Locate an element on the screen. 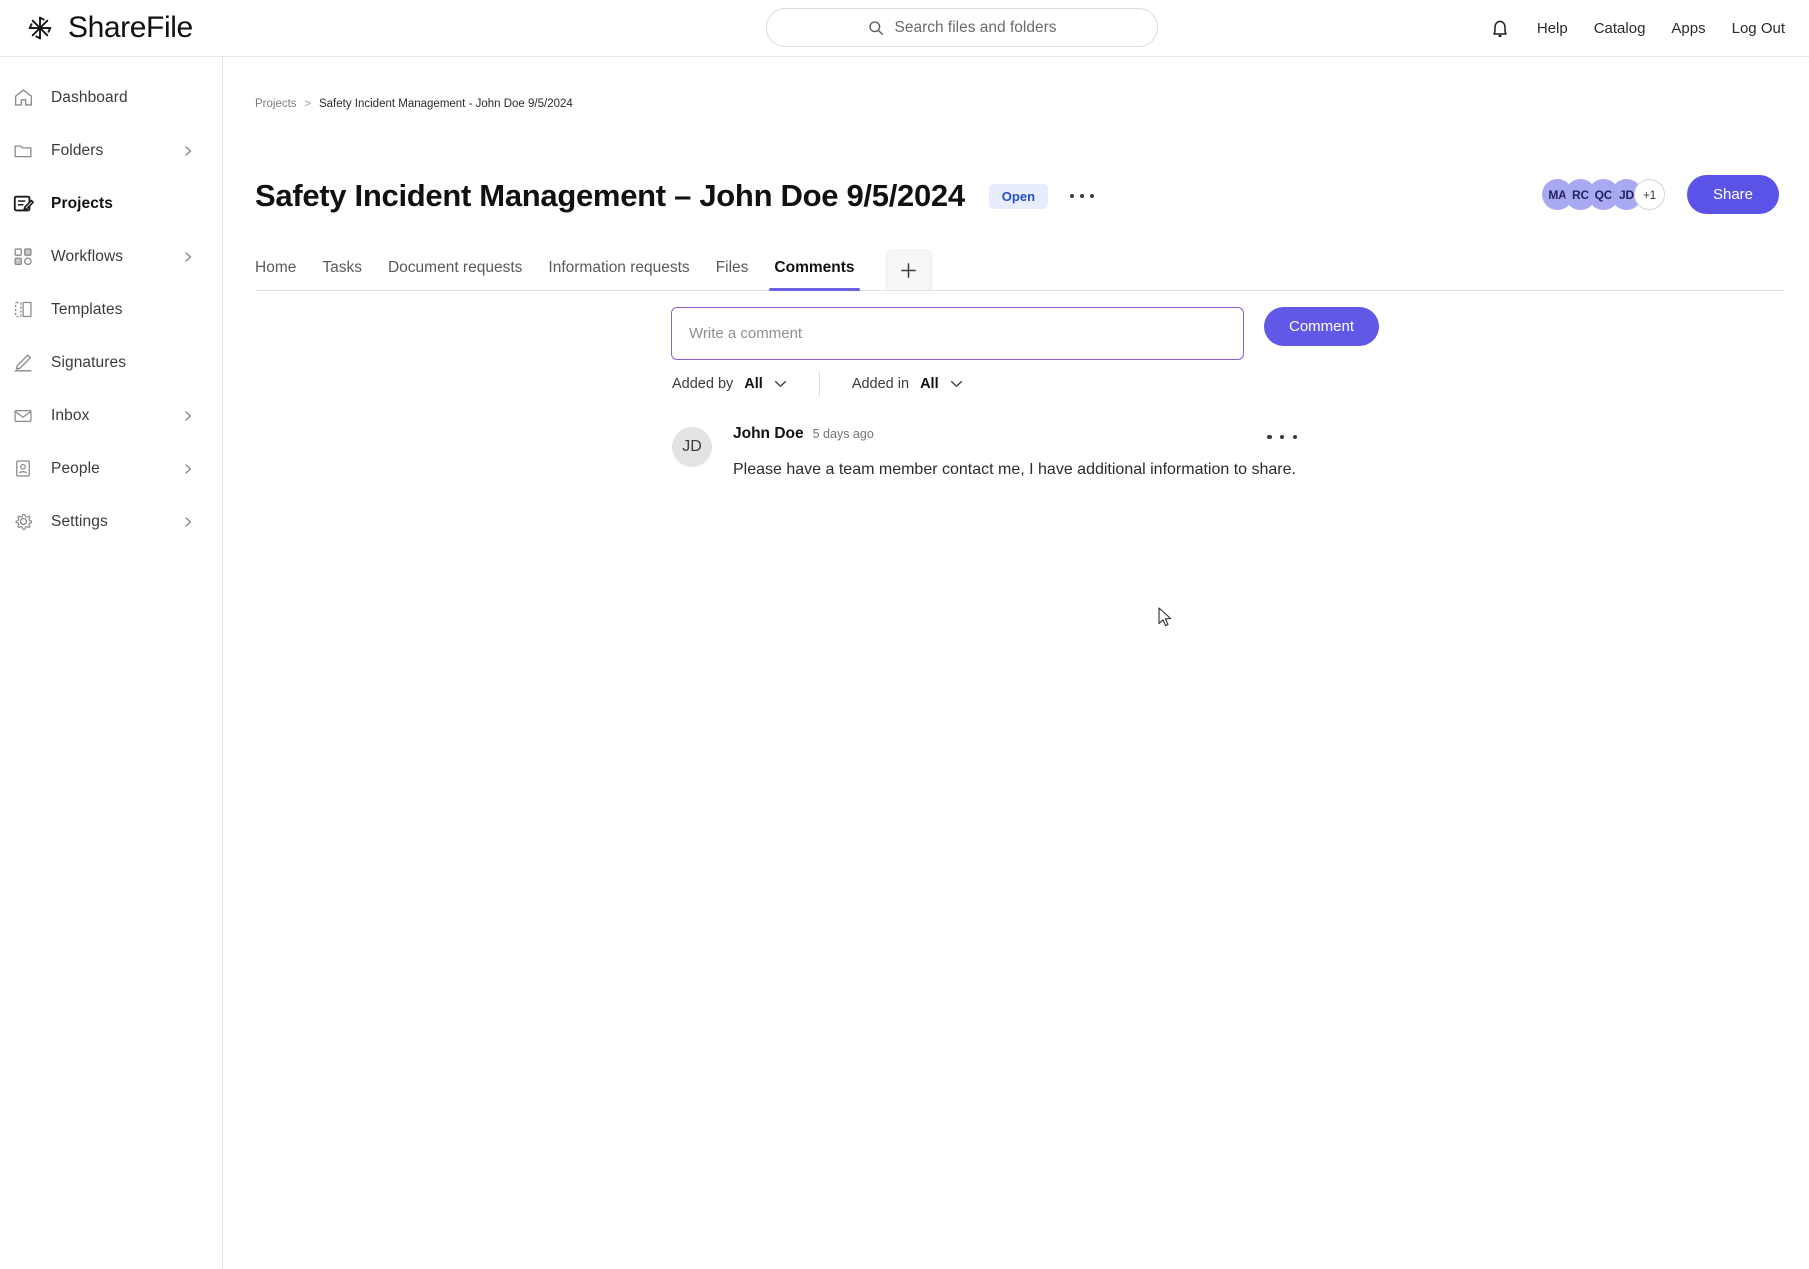  sidebar-item-signatures: Signatures is located at coordinates (111, 362).